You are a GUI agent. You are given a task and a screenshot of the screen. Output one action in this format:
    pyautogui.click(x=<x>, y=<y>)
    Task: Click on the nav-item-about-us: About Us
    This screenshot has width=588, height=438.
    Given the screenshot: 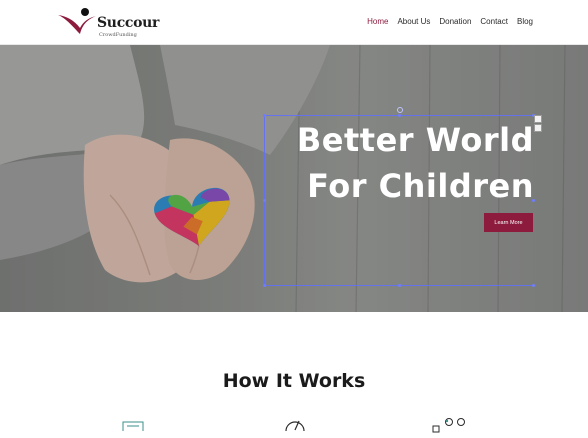 What is the action you would take?
    pyautogui.click(x=413, y=21)
    